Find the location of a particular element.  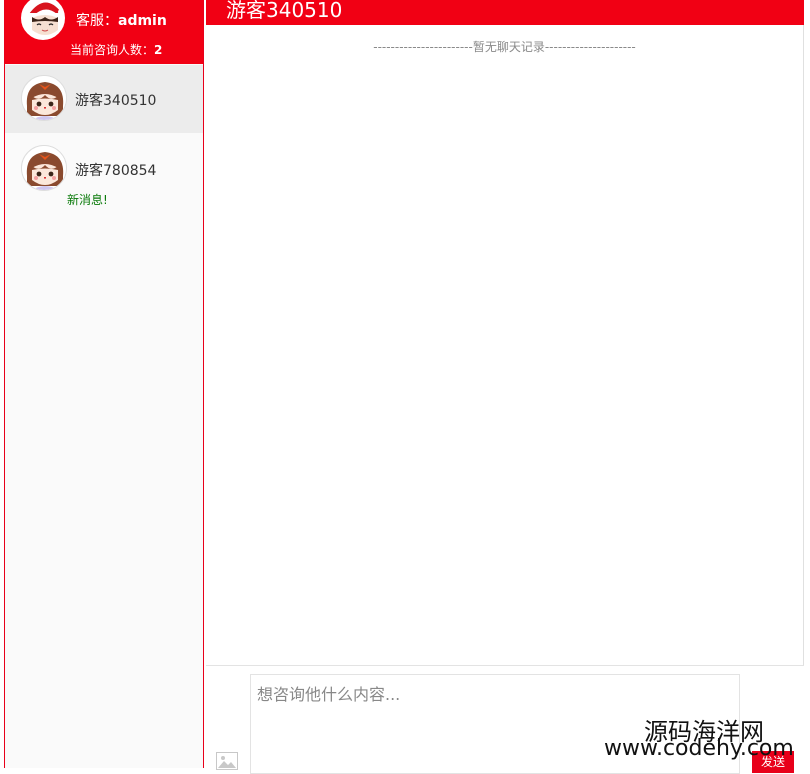

input-area: 发送 is located at coordinates (505, 719).